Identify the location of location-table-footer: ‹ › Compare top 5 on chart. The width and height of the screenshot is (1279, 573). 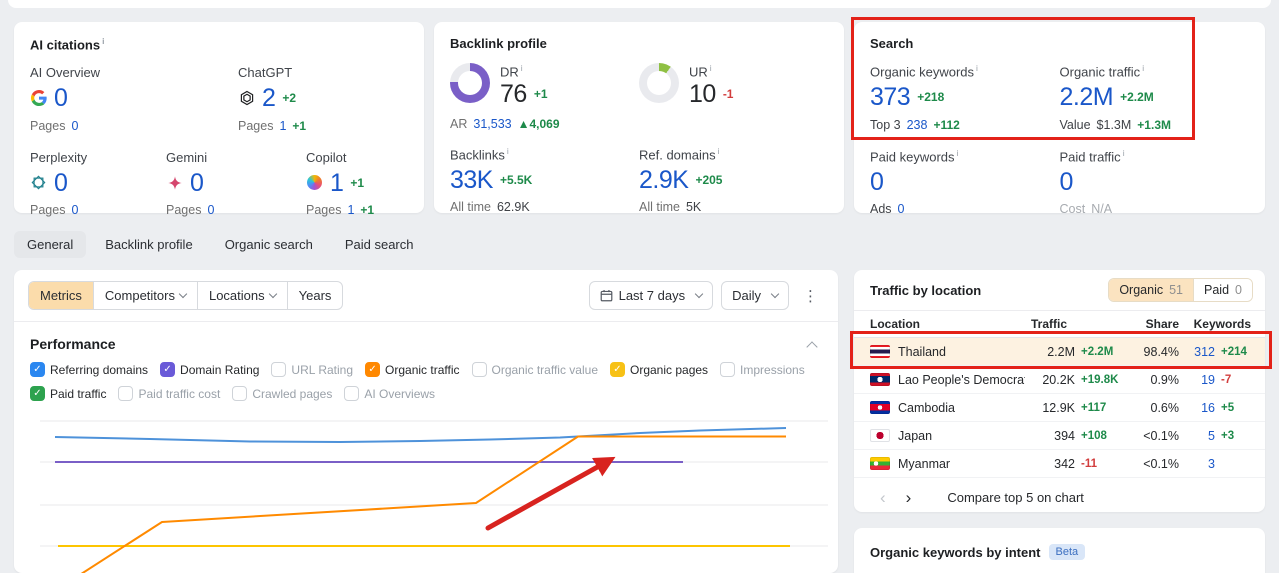
(1059, 495).